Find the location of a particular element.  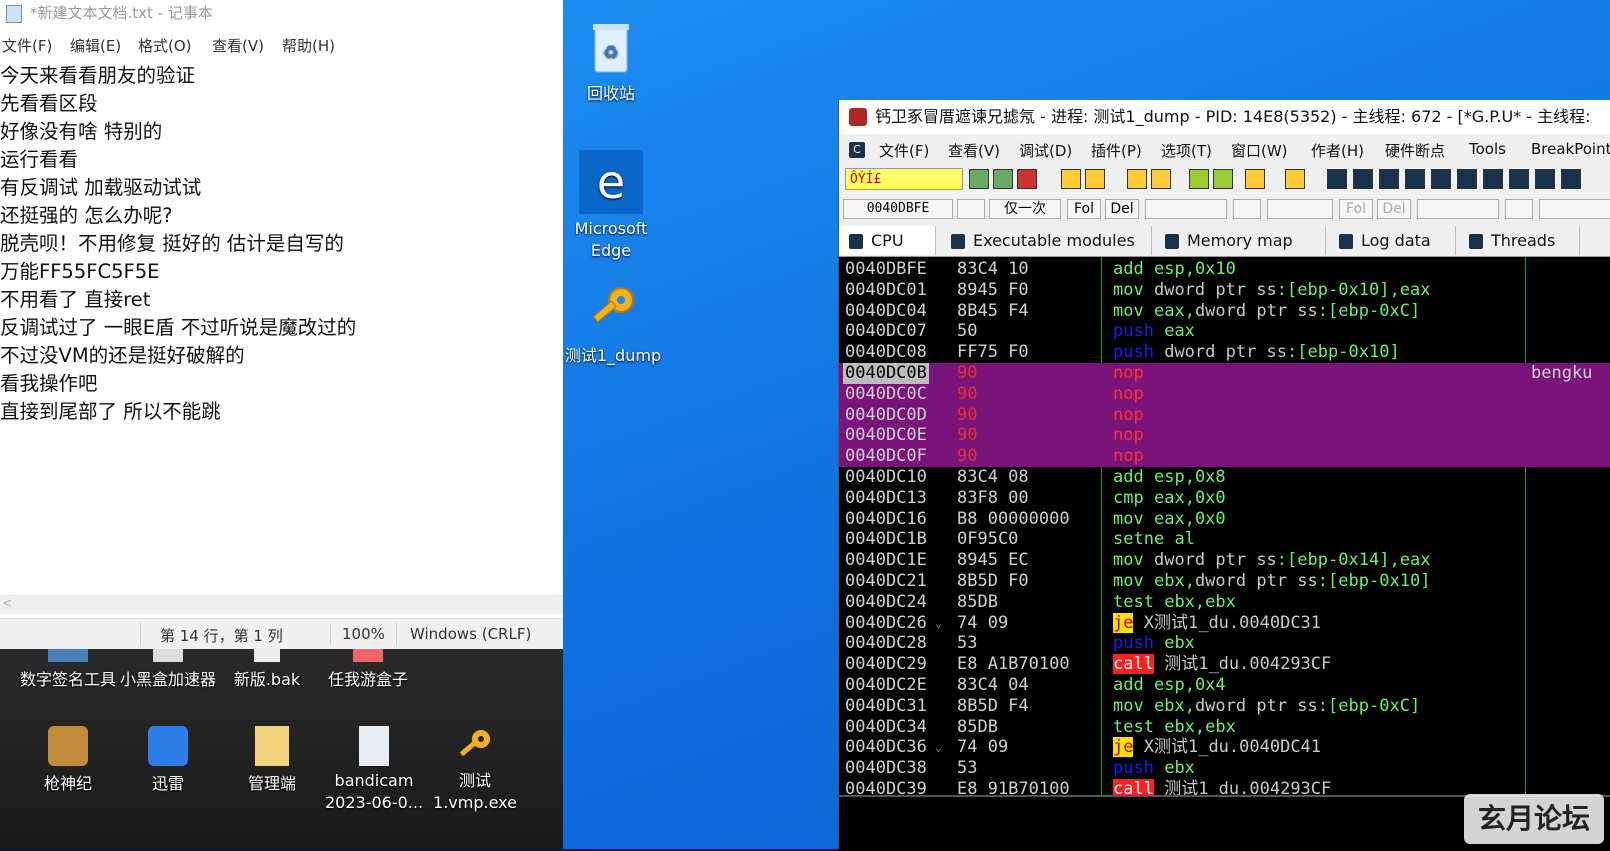

menu-format: 格式(O) is located at coordinates (165, 45).